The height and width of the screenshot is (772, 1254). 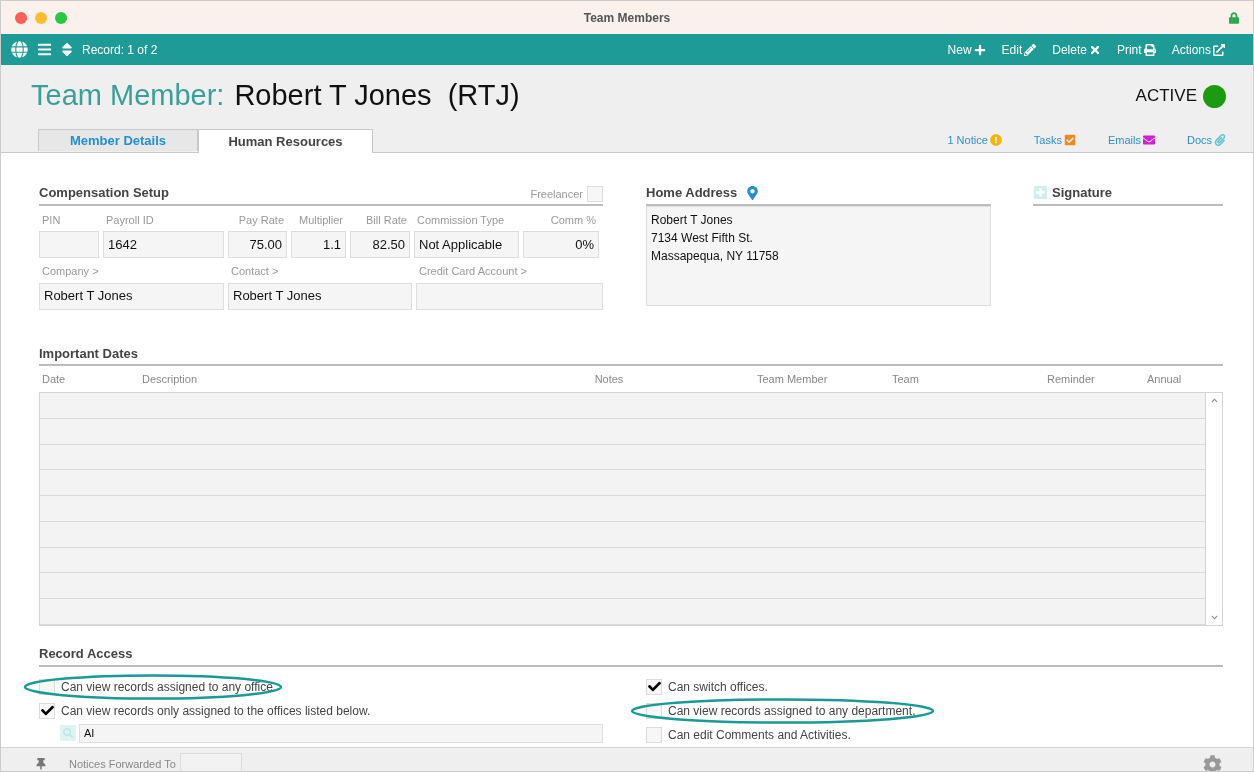 I want to click on toolbar-button: Actions, so click(x=1198, y=49).